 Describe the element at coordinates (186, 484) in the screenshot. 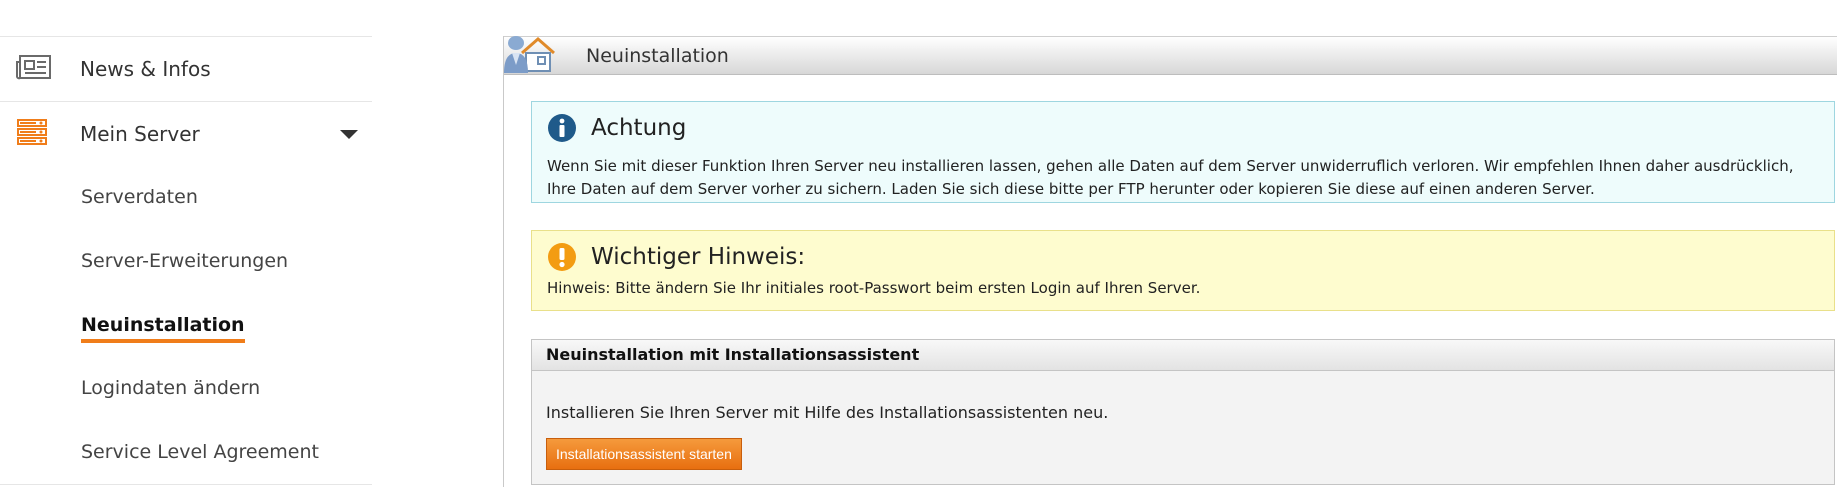

I see `sidebar-divider` at that location.